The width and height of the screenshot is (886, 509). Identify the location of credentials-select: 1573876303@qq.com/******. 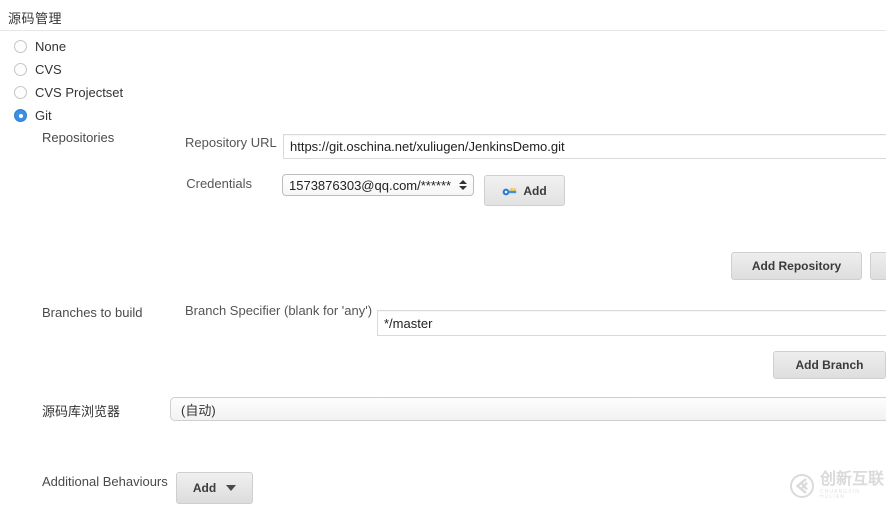
(378, 185).